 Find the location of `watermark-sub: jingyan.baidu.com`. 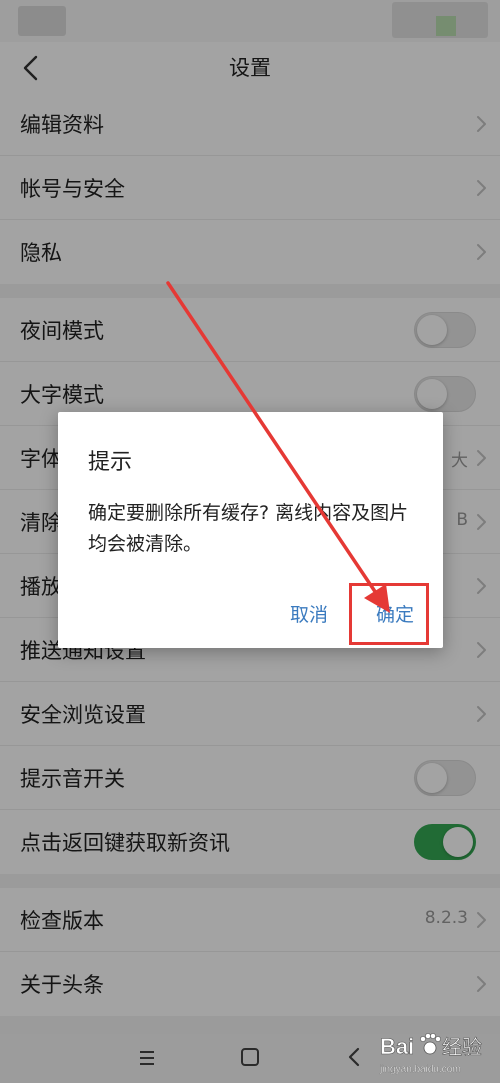

watermark-sub: jingyan.baidu.com is located at coordinates (420, 1069).